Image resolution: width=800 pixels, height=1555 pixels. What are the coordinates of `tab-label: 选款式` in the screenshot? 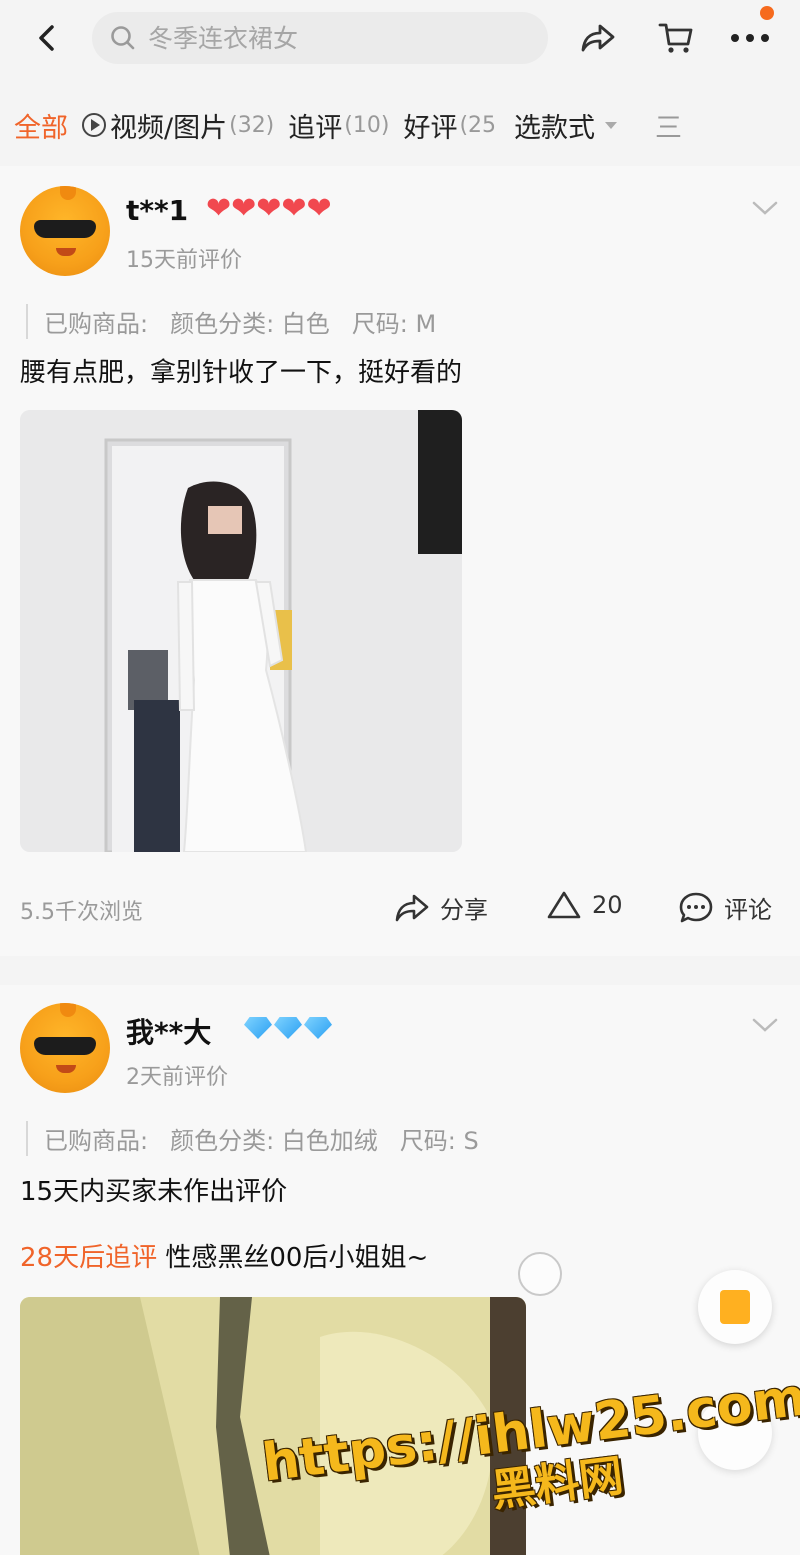 It's located at (555, 128).